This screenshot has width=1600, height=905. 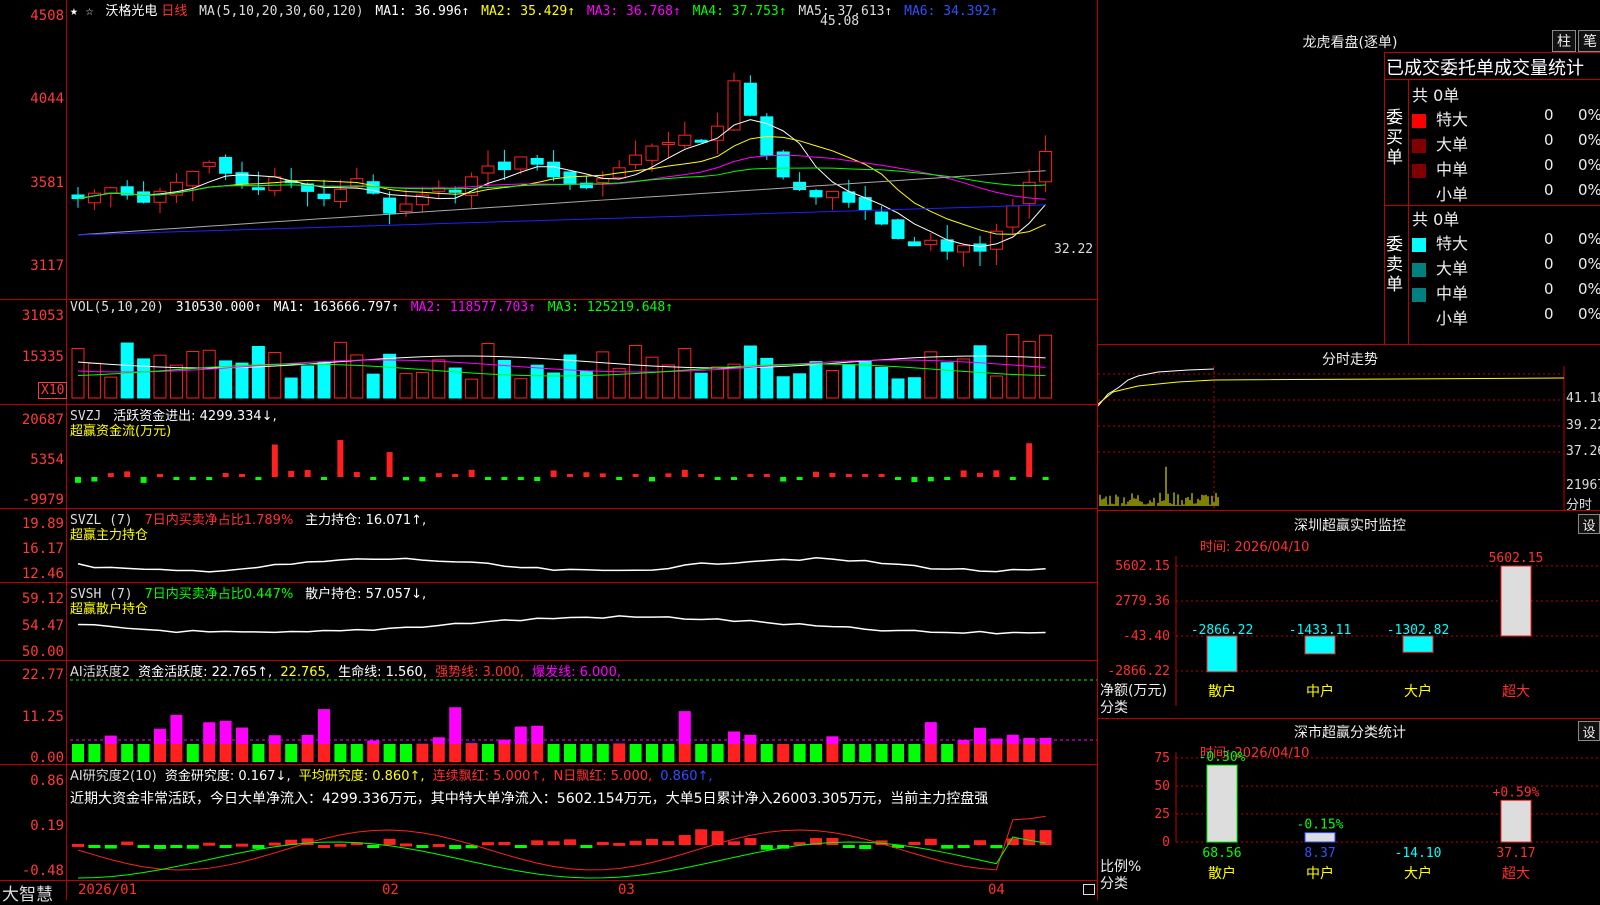 I want to click on order-row: 特大, so click(x=1440, y=242).